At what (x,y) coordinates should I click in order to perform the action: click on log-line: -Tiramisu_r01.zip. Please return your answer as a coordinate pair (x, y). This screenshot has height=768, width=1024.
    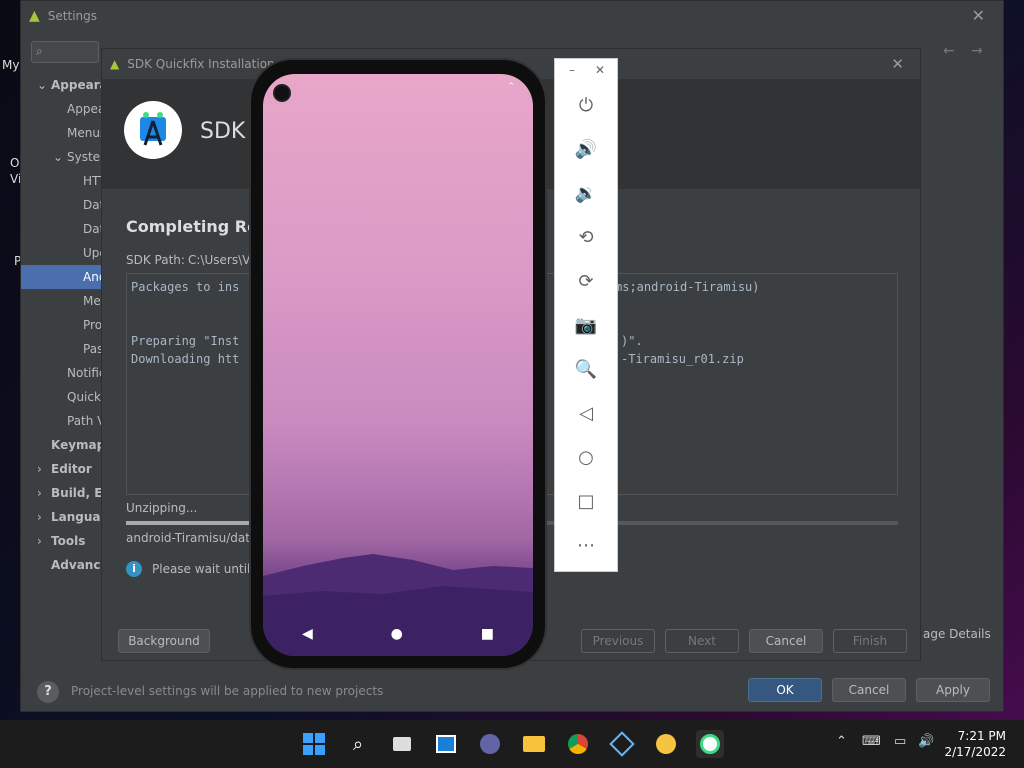
    Looking at the image, I should click on (682, 359).